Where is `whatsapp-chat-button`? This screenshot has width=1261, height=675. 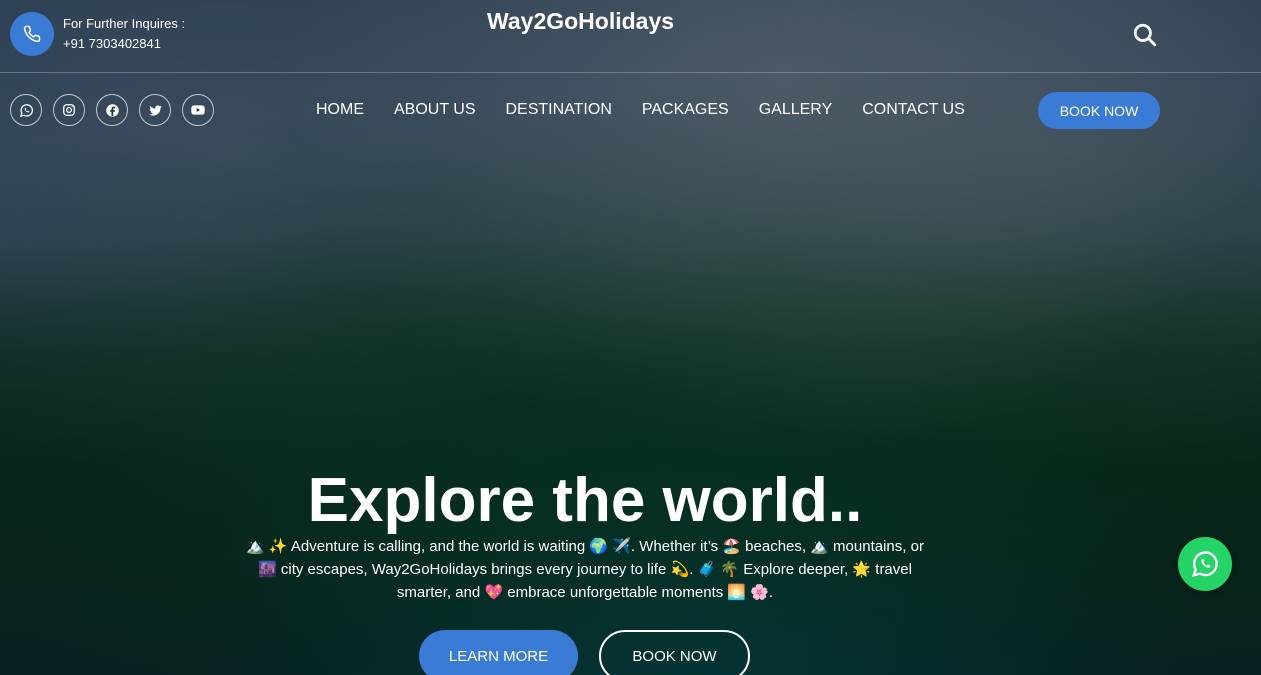 whatsapp-chat-button is located at coordinates (1205, 564).